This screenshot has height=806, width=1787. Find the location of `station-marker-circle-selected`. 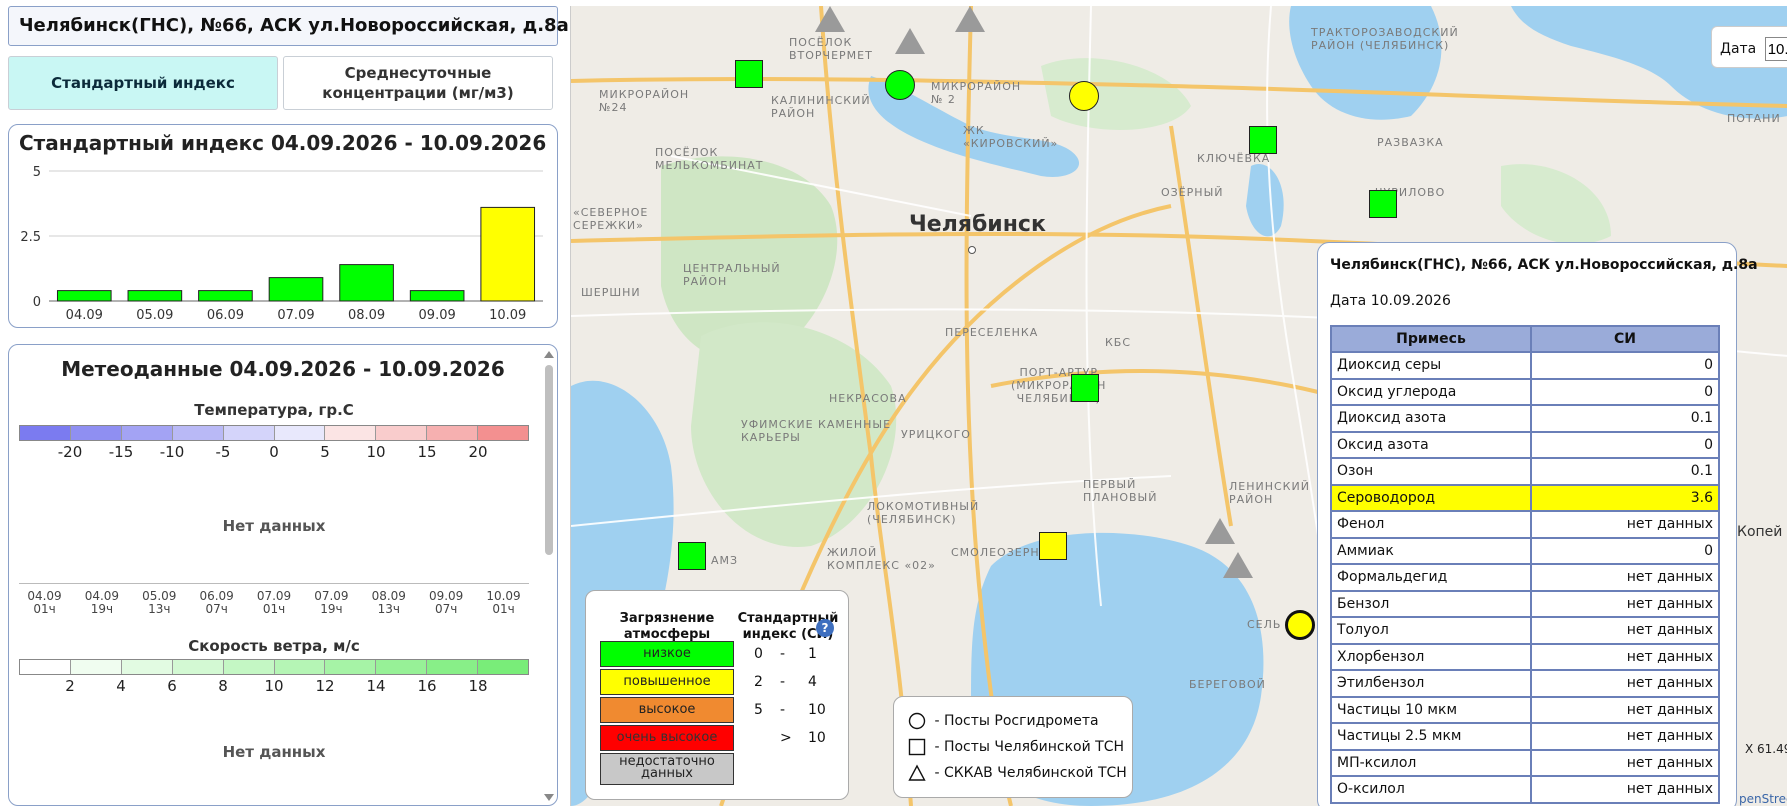

station-marker-circle-selected is located at coordinates (1300, 625).